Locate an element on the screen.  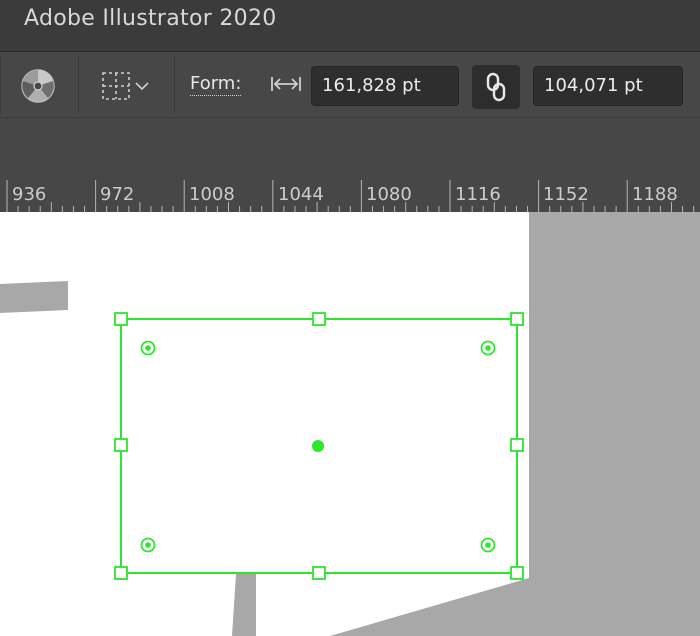
options-strip is located at coordinates (350, 148).